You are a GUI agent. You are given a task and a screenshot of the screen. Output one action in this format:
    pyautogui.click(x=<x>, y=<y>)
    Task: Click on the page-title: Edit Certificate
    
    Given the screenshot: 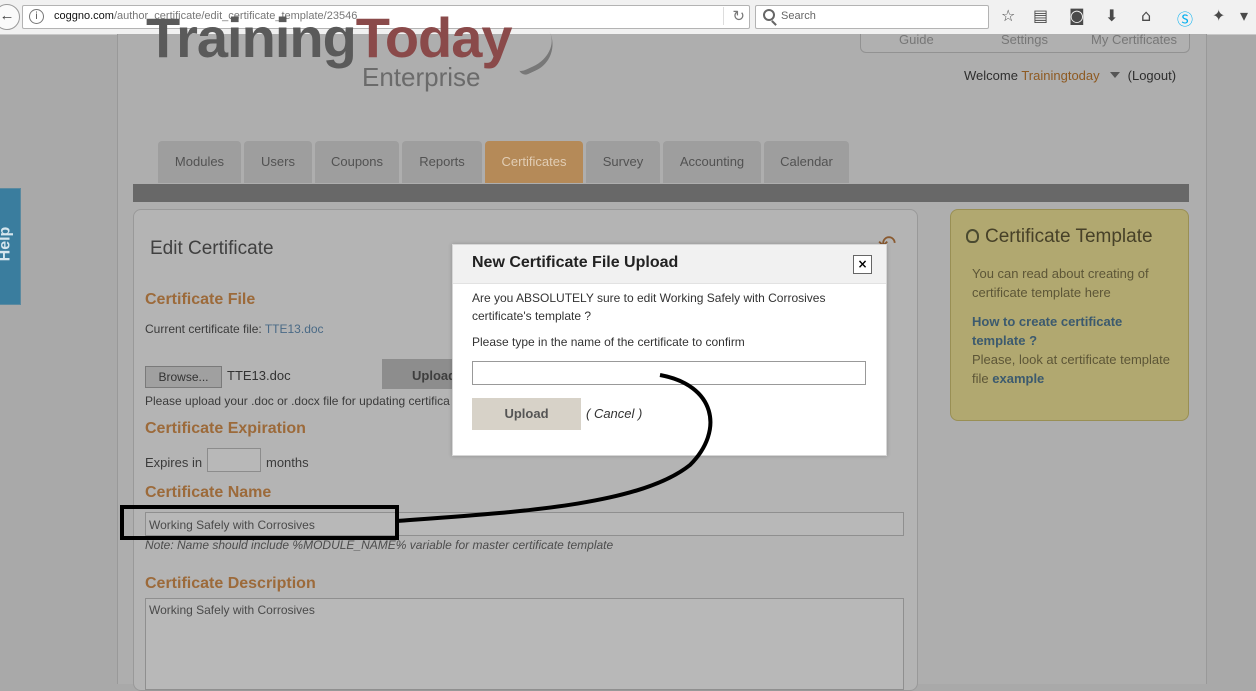 What is the action you would take?
    pyautogui.click(x=212, y=248)
    